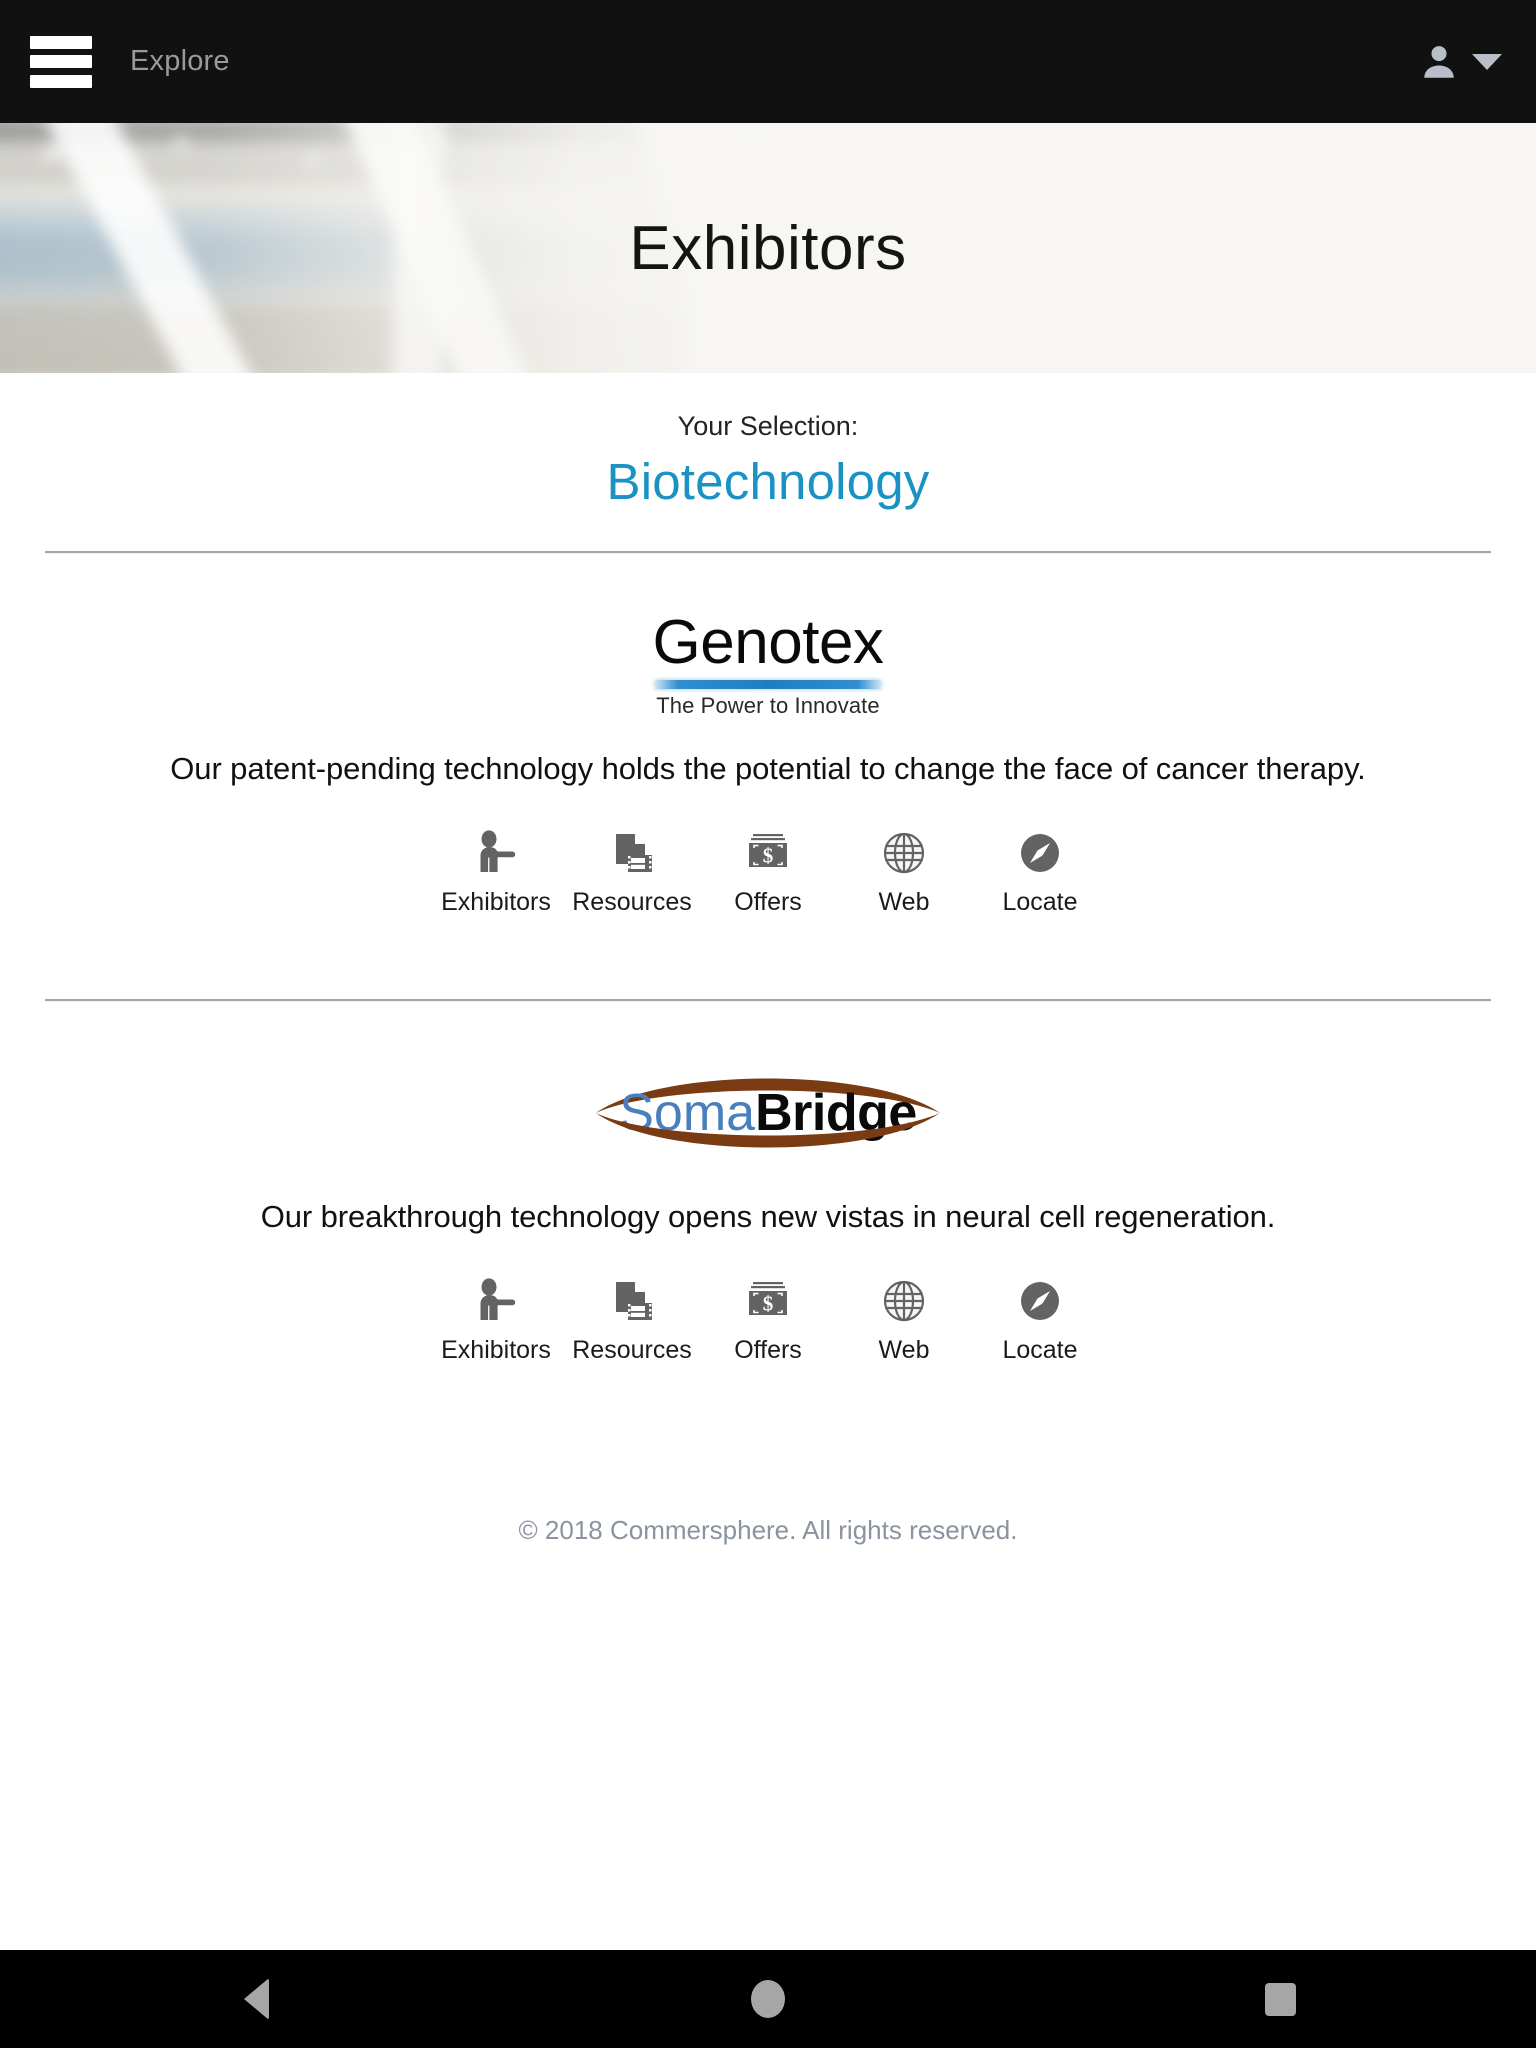 This screenshot has height=2048, width=1536. What do you see at coordinates (768, 61) in the screenshot?
I see `top-app-bar: Explore` at bounding box center [768, 61].